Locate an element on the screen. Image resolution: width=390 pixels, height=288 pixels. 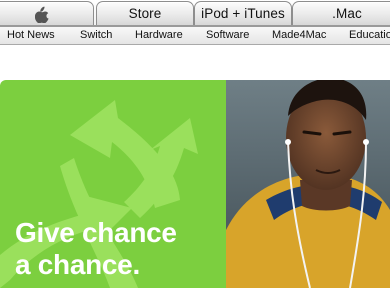
subnav-switch: Switch is located at coordinates (96, 35).